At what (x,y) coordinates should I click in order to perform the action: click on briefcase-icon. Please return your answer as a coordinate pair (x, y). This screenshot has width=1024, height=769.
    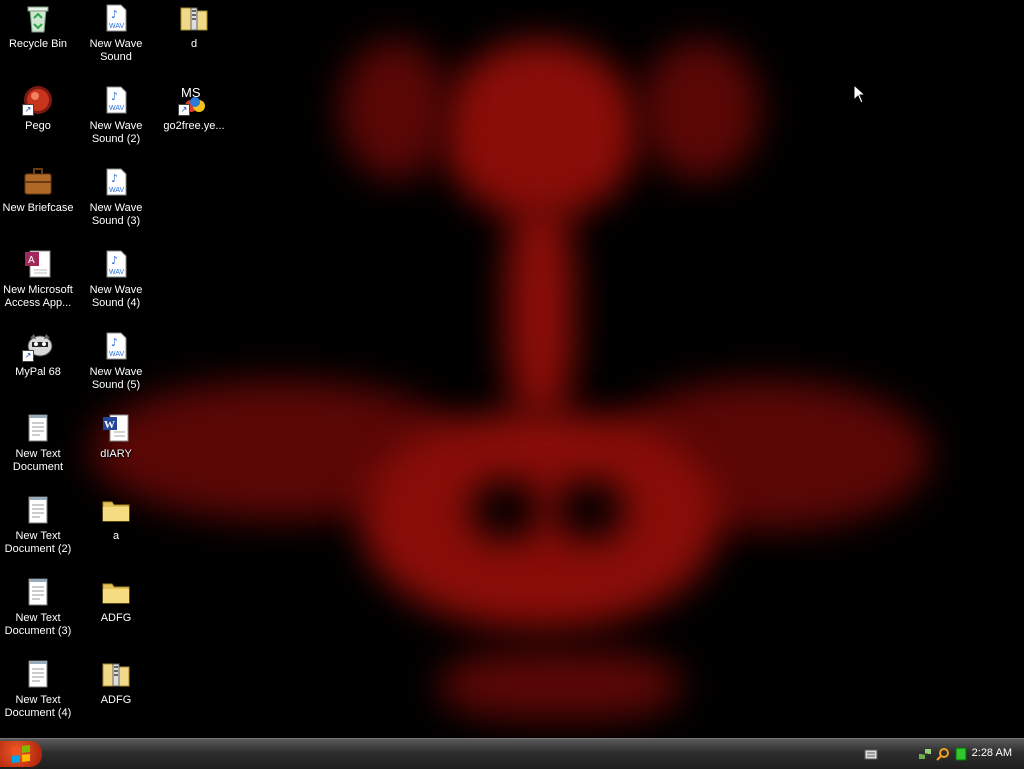
    Looking at the image, I should click on (38, 182).